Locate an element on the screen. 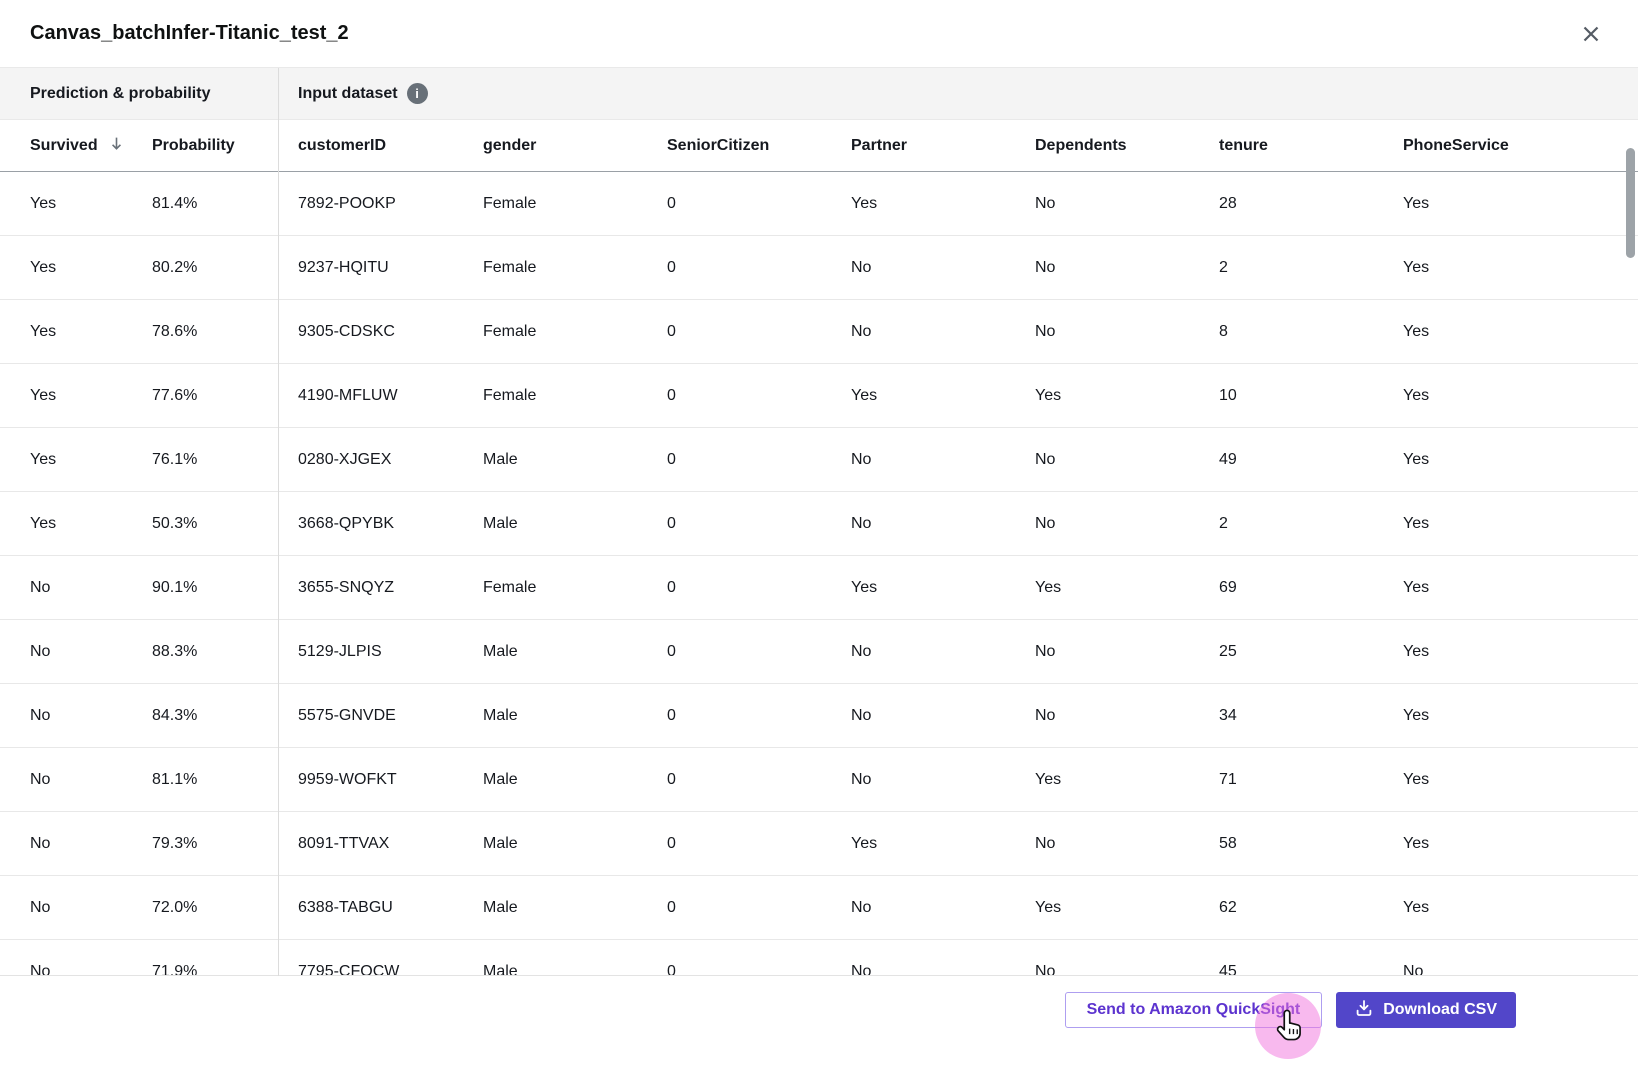 This screenshot has width=1638, height=1088. cell-probability: 80.2% is located at coordinates (175, 267).